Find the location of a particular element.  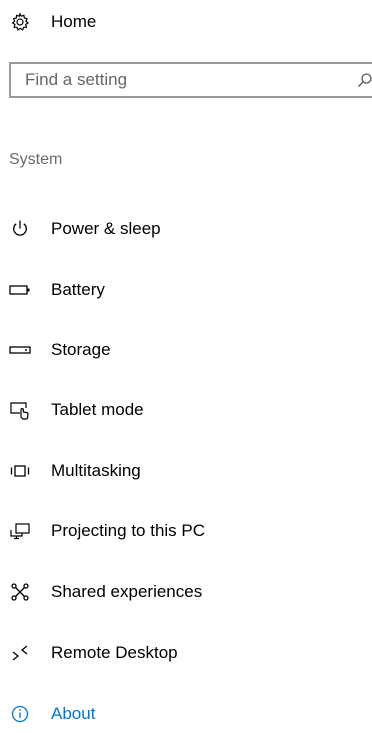

storage-icon is located at coordinates (20, 350).